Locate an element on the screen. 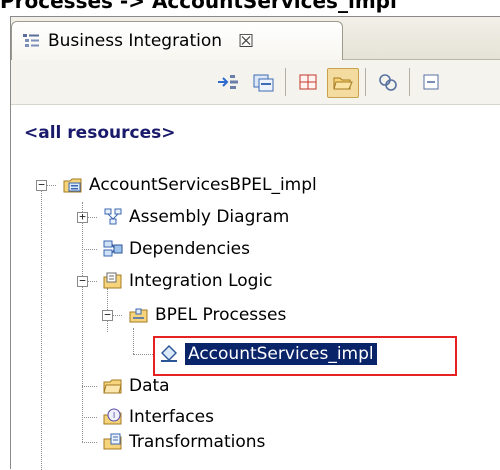 The image size is (500, 470). transformations-label: Transformations is located at coordinates (197, 442).